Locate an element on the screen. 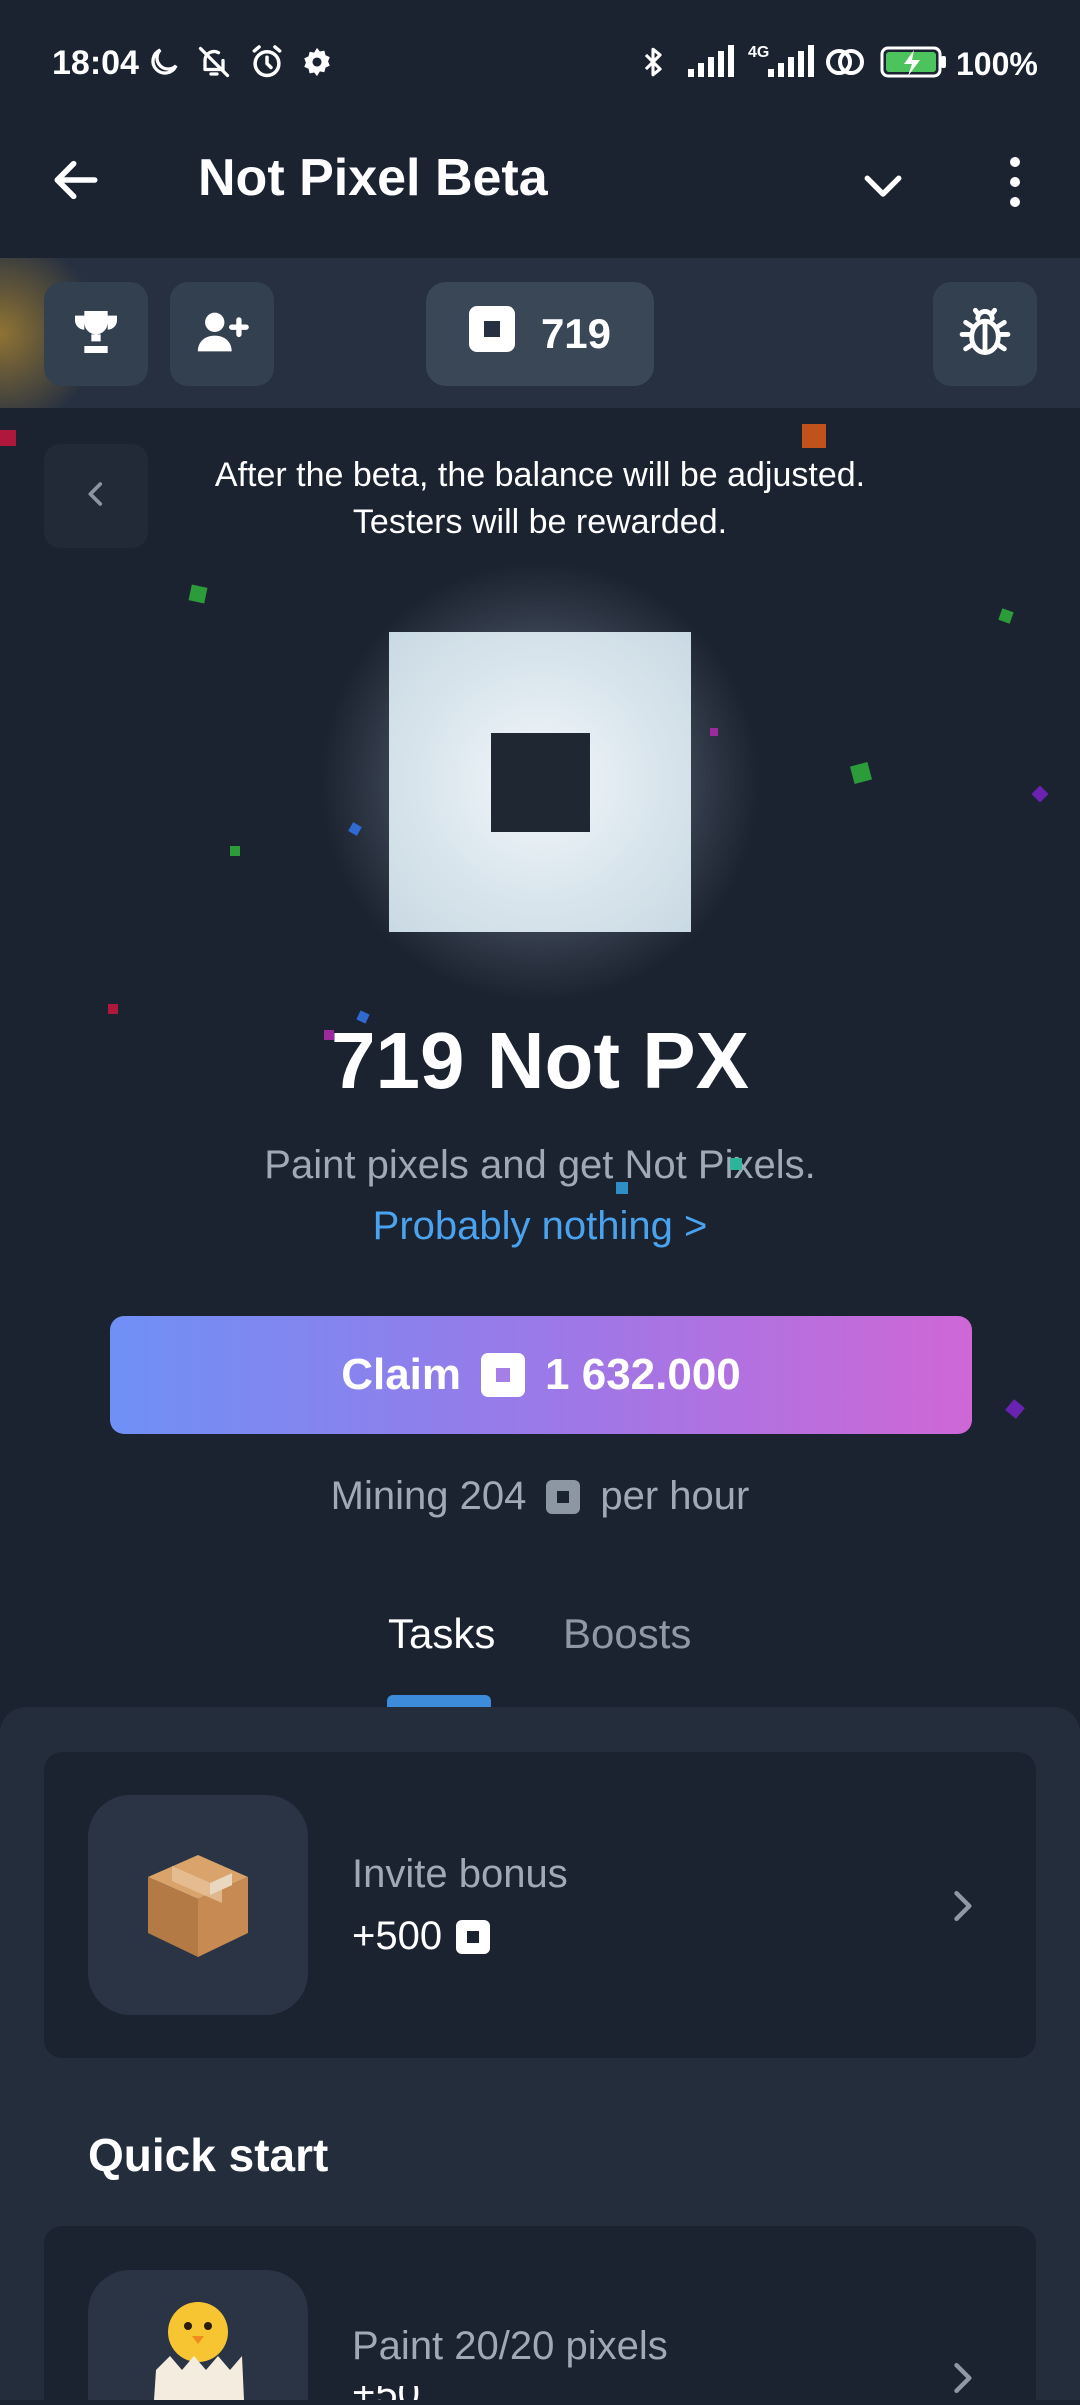 The height and width of the screenshot is (2405, 1080). alarm-icon is located at coordinates (267, 62).